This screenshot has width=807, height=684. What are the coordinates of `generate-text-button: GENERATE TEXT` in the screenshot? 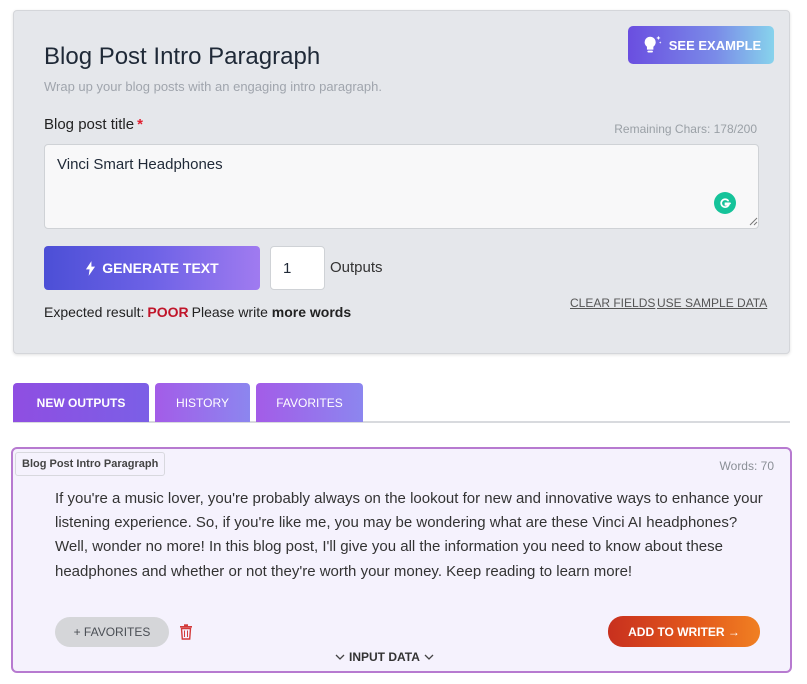 It's located at (152, 268).